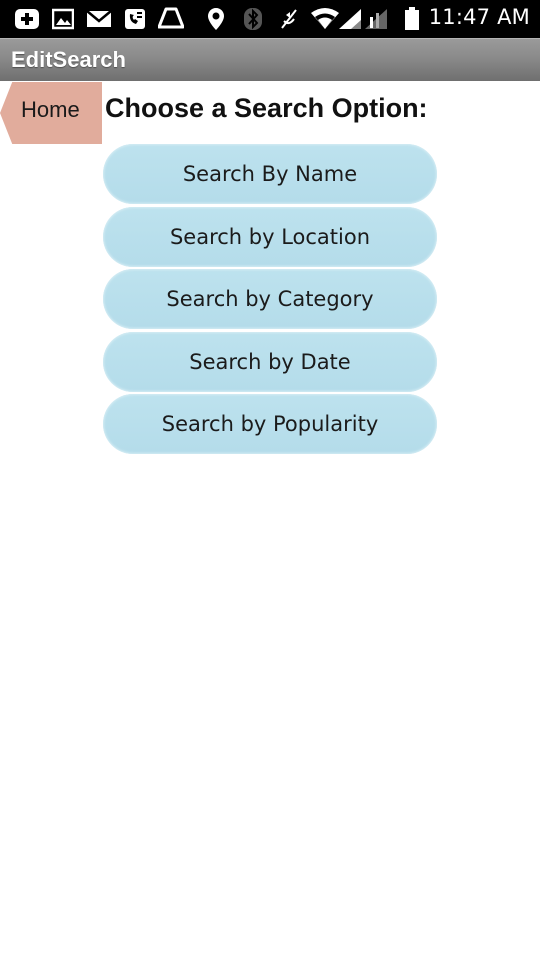 Image resolution: width=540 pixels, height=960 pixels. I want to click on wifi-icon, so click(325, 19).